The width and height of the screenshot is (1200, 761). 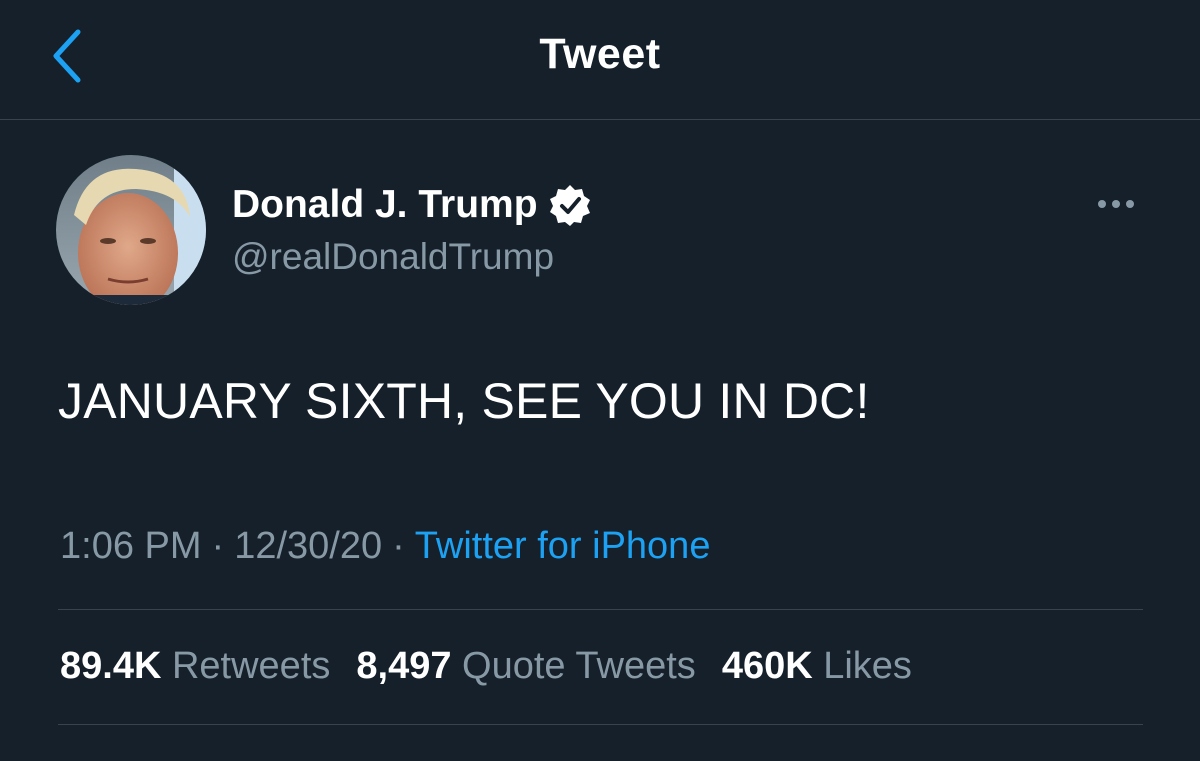 I want to click on author-name-row: Donald J. Trump, so click(x=412, y=205).